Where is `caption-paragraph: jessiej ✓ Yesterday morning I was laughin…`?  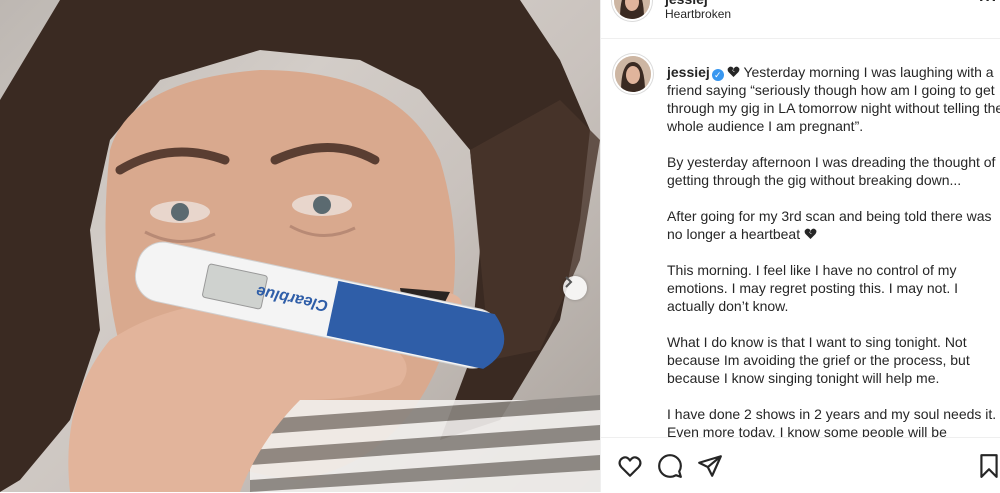 caption-paragraph: jessiej ✓ Yesterday morning I was laughin… is located at coordinates (833, 99).